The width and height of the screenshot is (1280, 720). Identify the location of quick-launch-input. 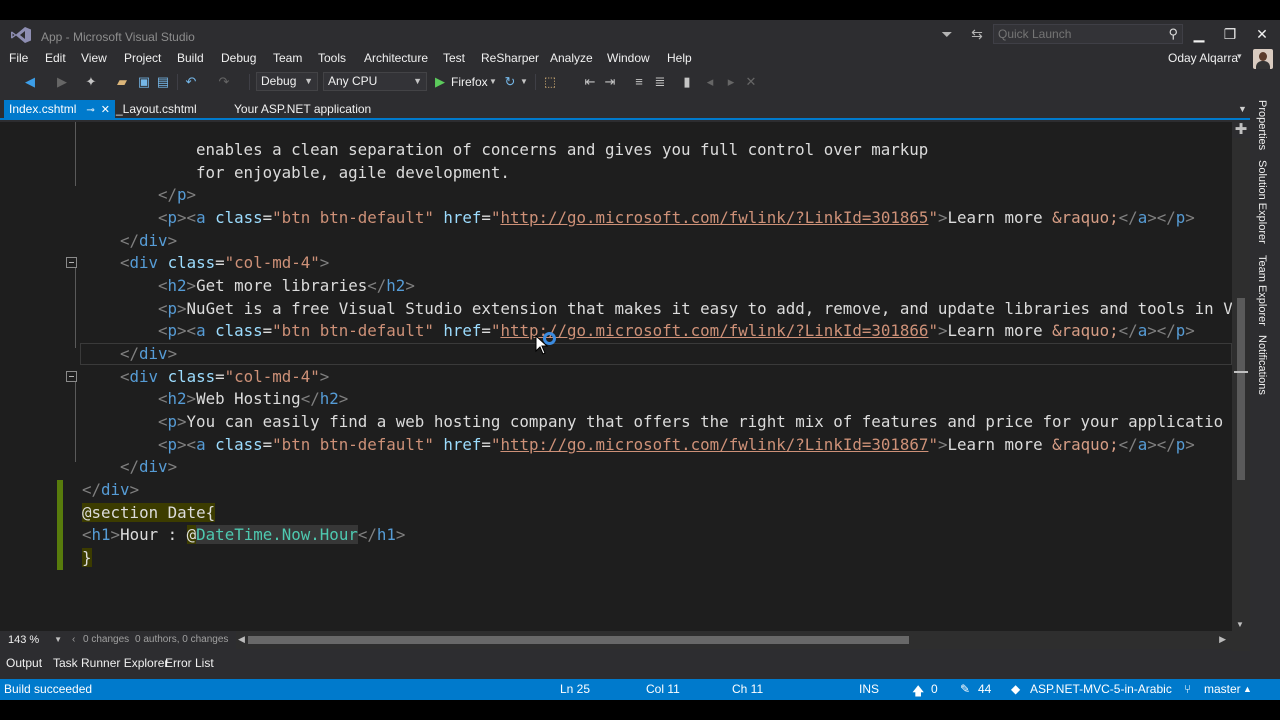
(1074, 34).